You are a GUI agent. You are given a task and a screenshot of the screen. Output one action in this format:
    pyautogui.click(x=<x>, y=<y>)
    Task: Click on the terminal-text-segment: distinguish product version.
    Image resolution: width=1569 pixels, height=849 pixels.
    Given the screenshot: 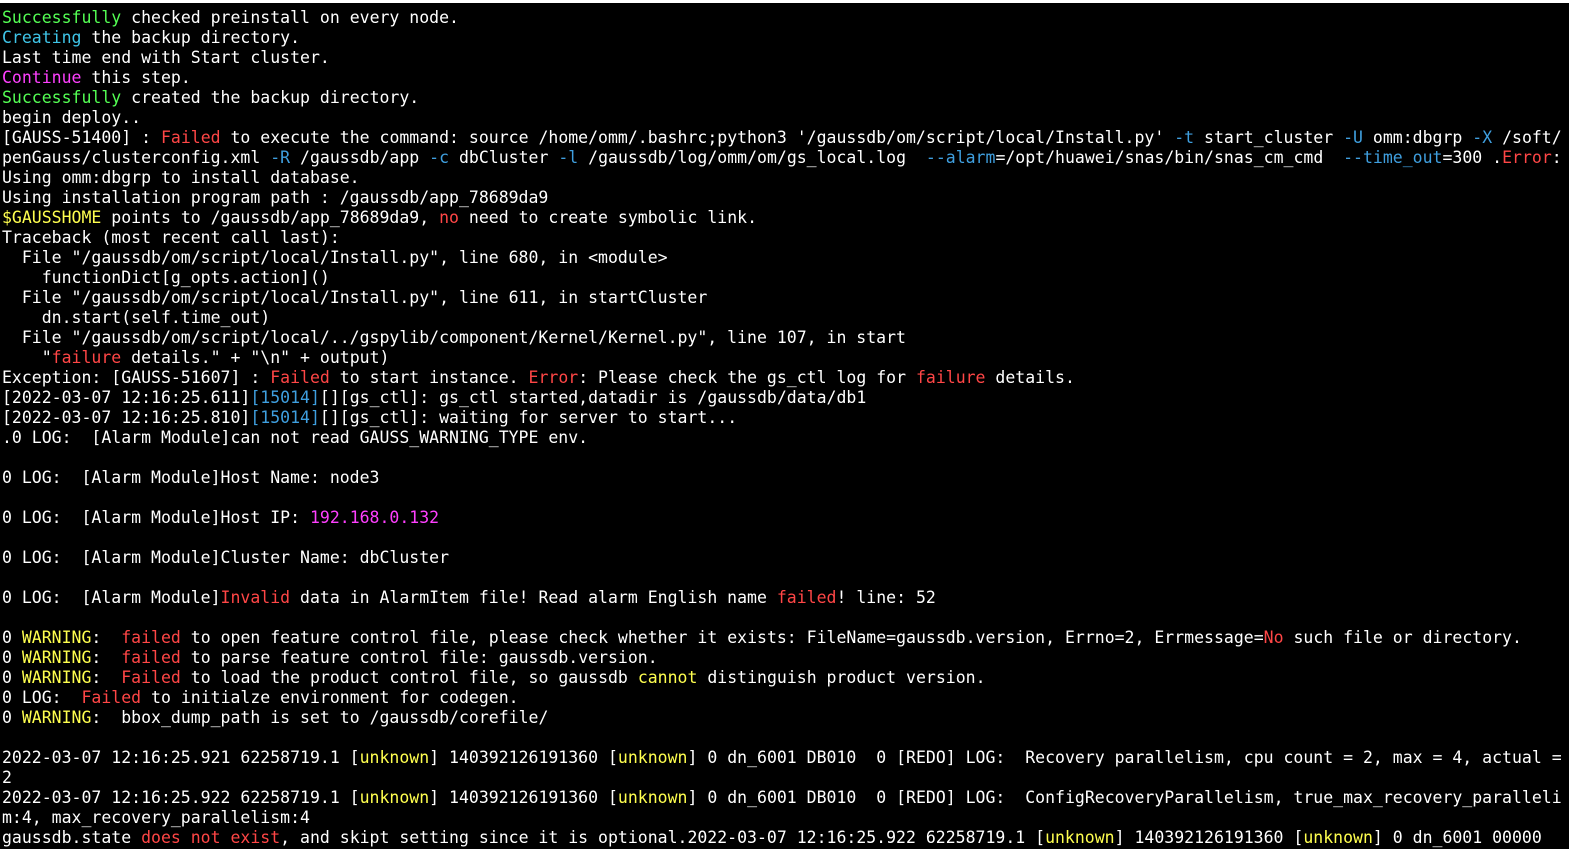 What is the action you would take?
    pyautogui.click(x=841, y=677)
    